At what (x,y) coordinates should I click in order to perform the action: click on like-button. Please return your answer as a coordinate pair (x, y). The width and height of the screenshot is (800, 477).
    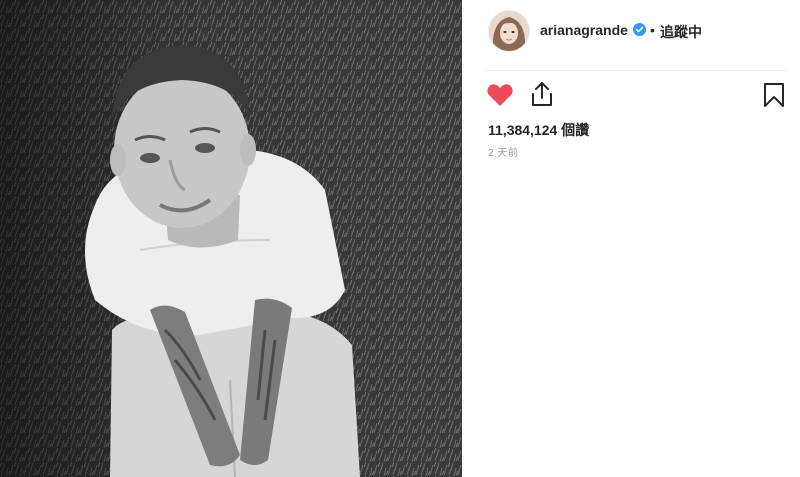
    Looking at the image, I should click on (500, 95).